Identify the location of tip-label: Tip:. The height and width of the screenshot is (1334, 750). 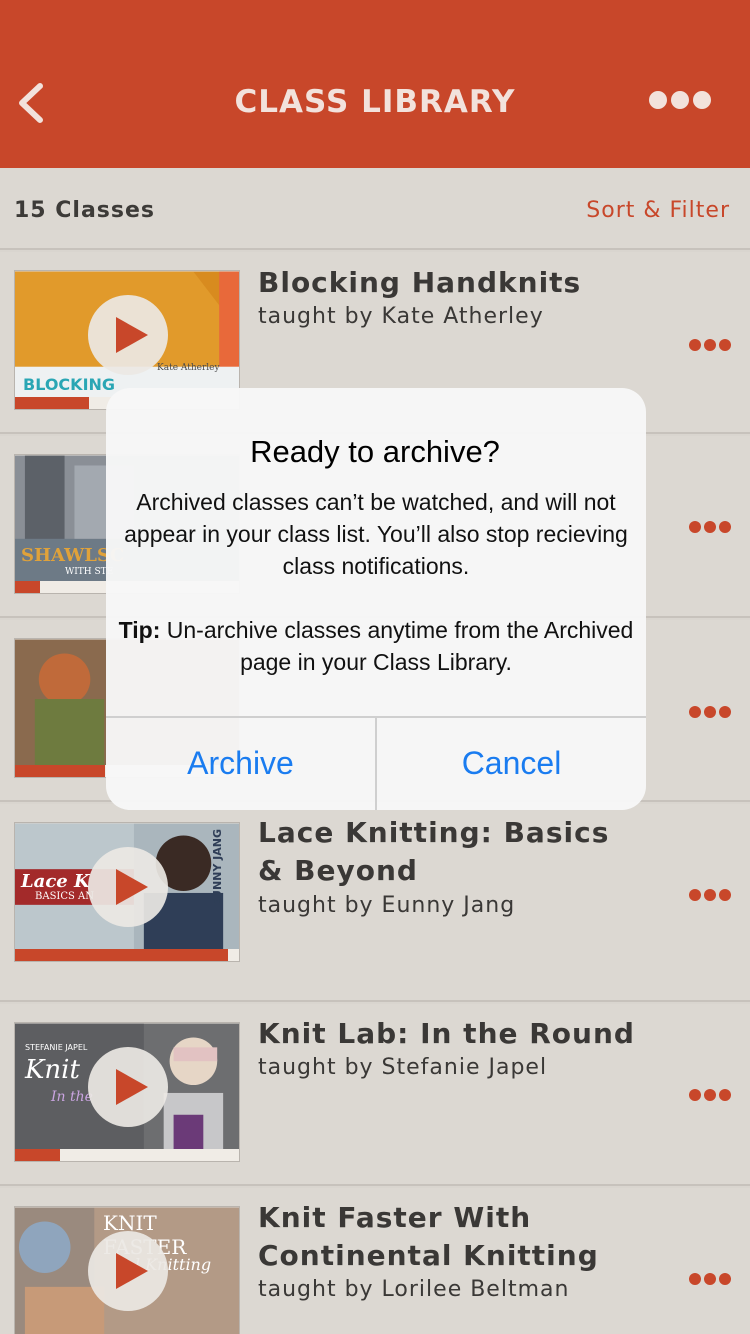
(139, 630).